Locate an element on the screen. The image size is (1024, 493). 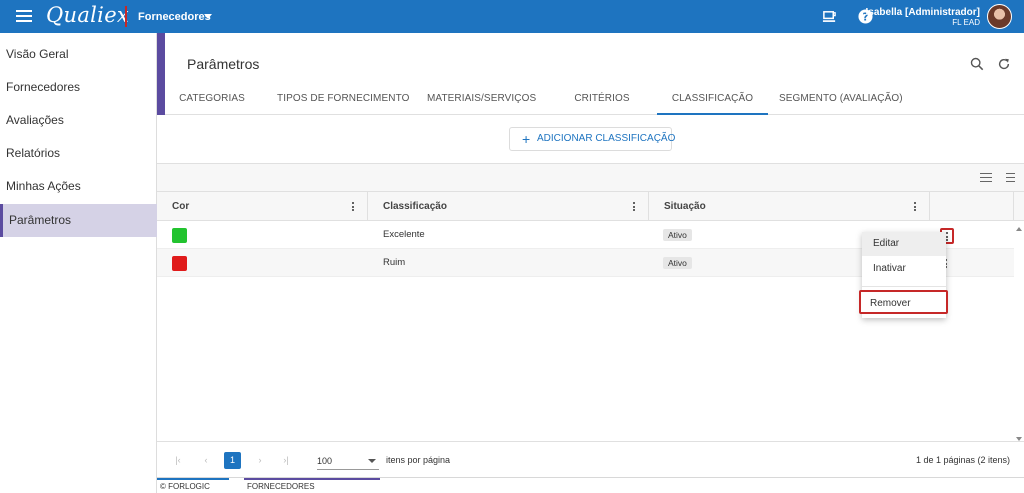
grid-toolbar is located at coordinates (590, 178).